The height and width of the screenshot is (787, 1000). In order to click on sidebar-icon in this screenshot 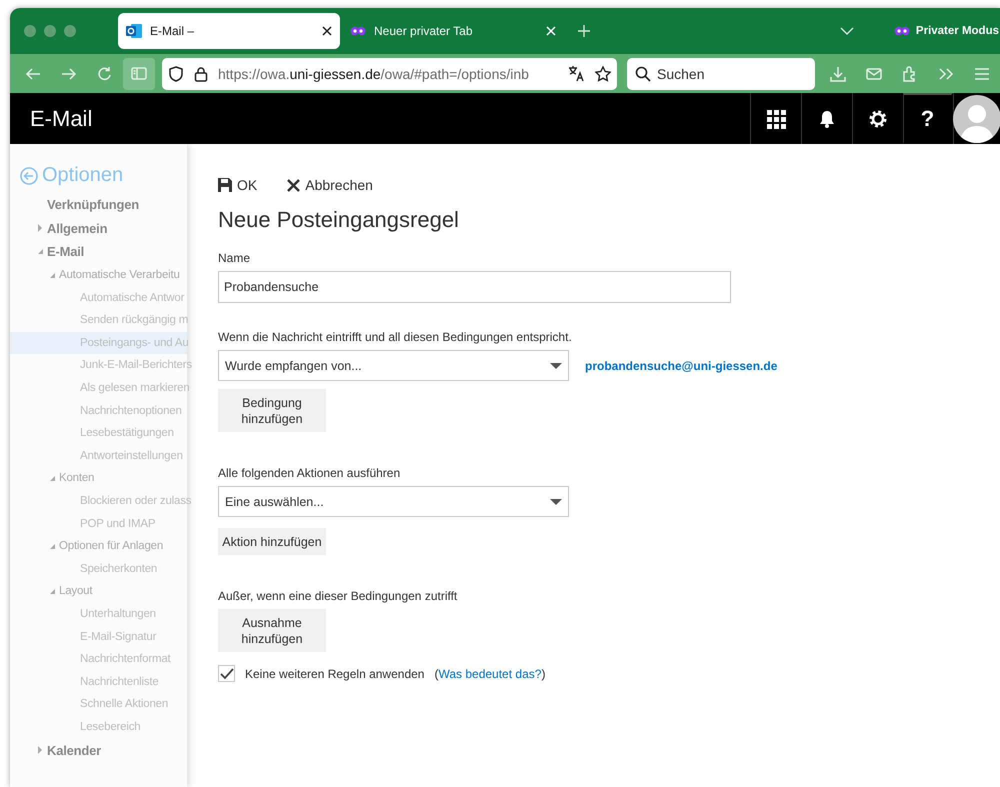, I will do `click(139, 73)`.